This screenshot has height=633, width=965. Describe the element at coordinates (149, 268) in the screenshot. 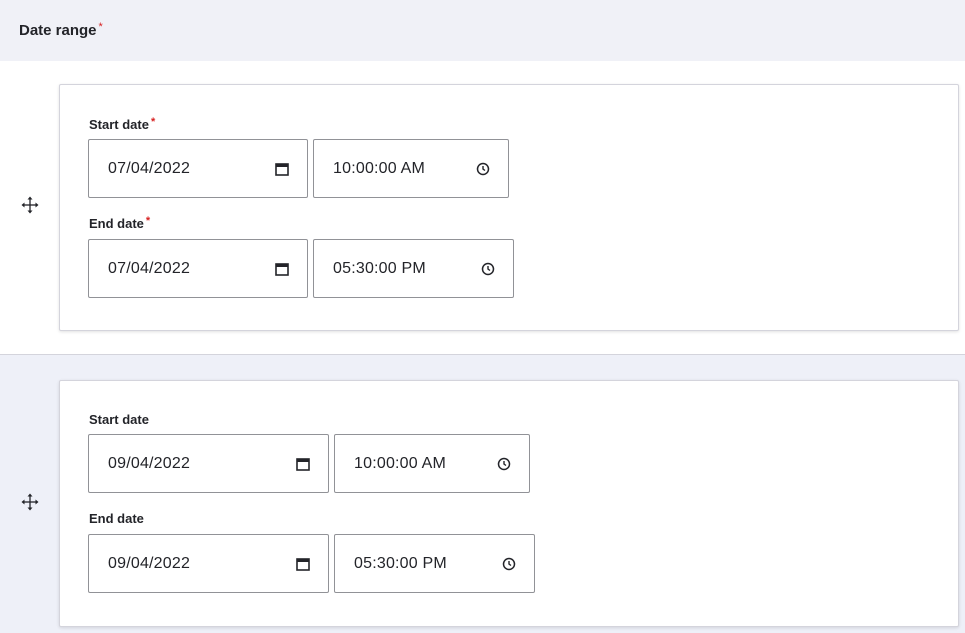

I see `end-date-value: 07/04/2022` at that location.